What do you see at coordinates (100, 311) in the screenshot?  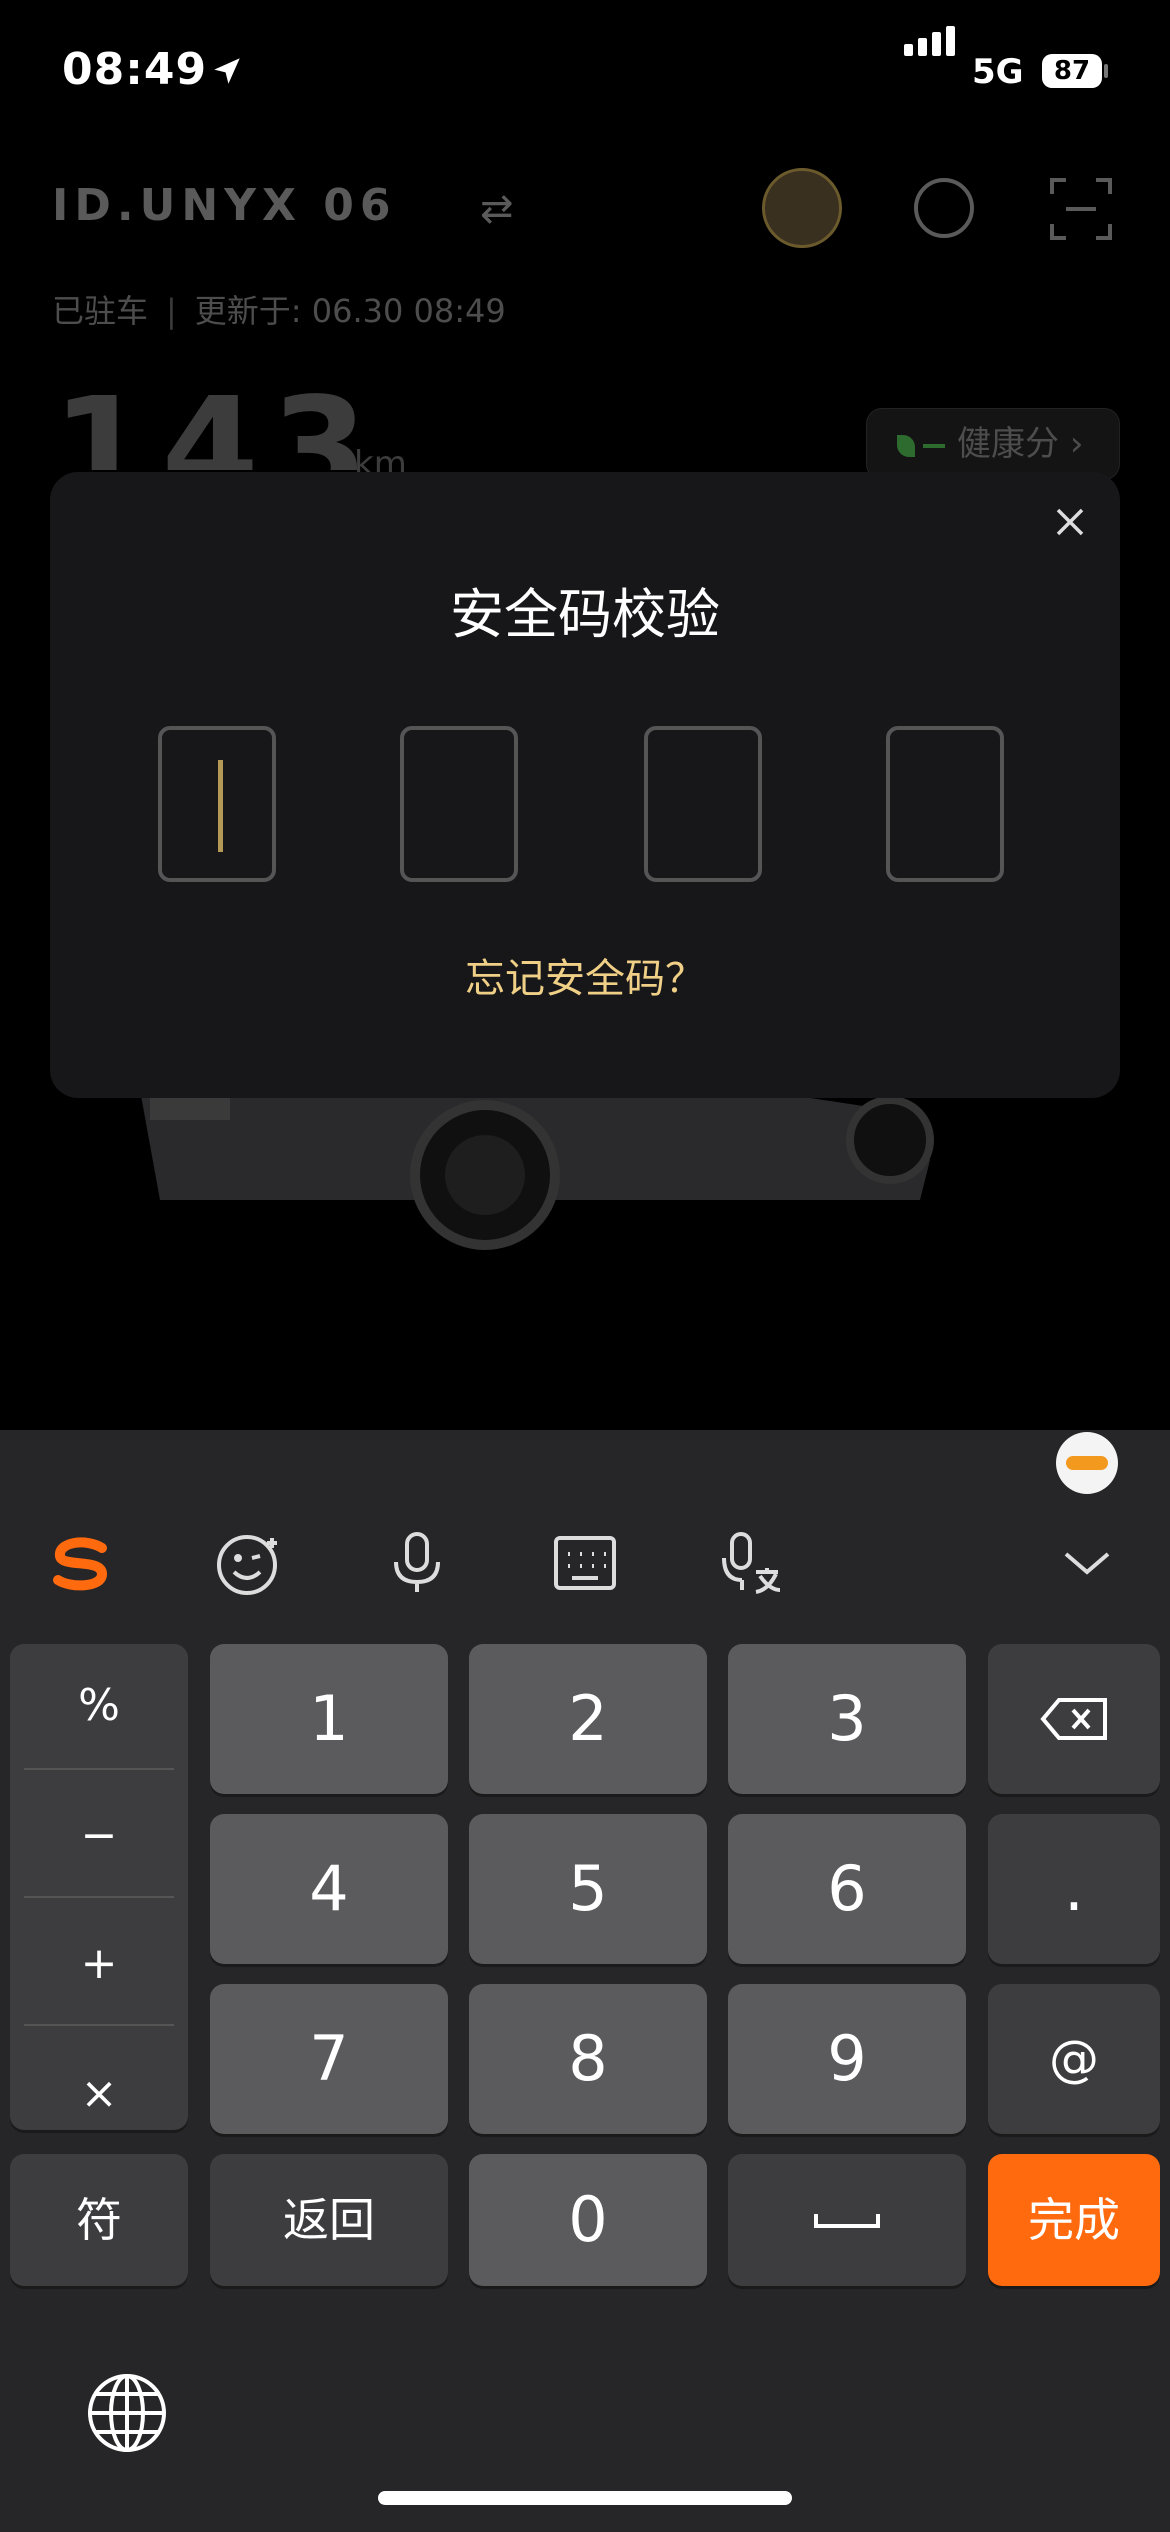 I see `parked-label: 已驻车` at bounding box center [100, 311].